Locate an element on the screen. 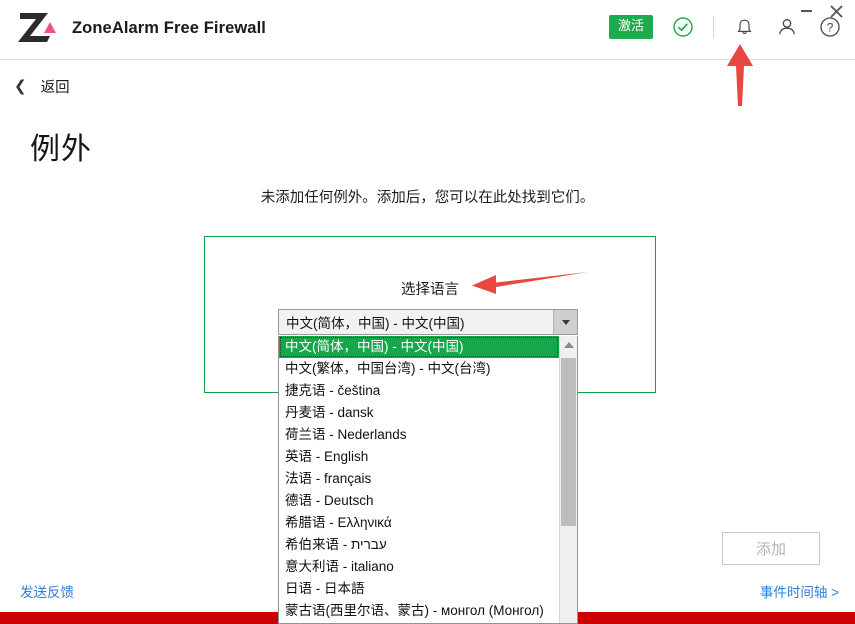 The image size is (855, 624). language-option: 希伯来语 - עברית is located at coordinates (419, 545).